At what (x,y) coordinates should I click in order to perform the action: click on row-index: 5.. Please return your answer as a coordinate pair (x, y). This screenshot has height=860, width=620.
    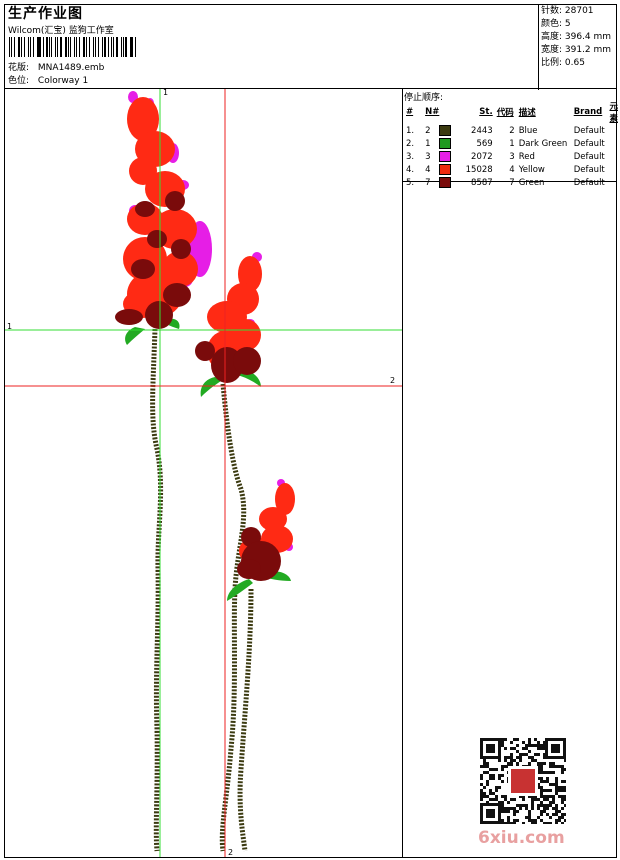
    Looking at the image, I should click on (410, 182).